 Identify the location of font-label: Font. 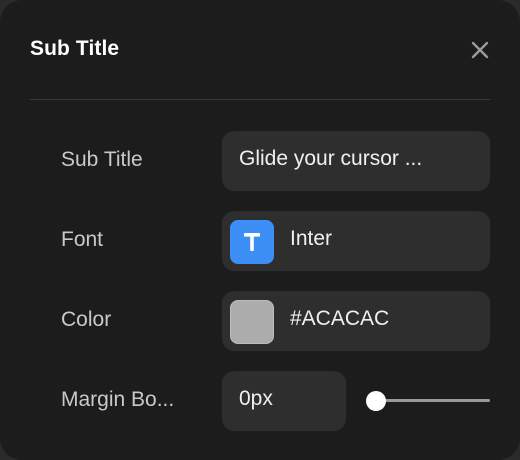
(82, 239).